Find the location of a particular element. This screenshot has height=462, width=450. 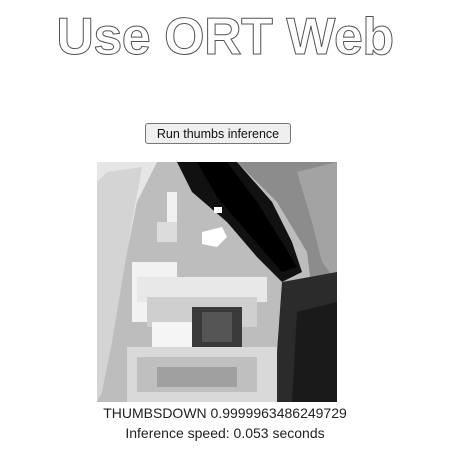

page-title: Use ORT Web is located at coordinates (225, 37).